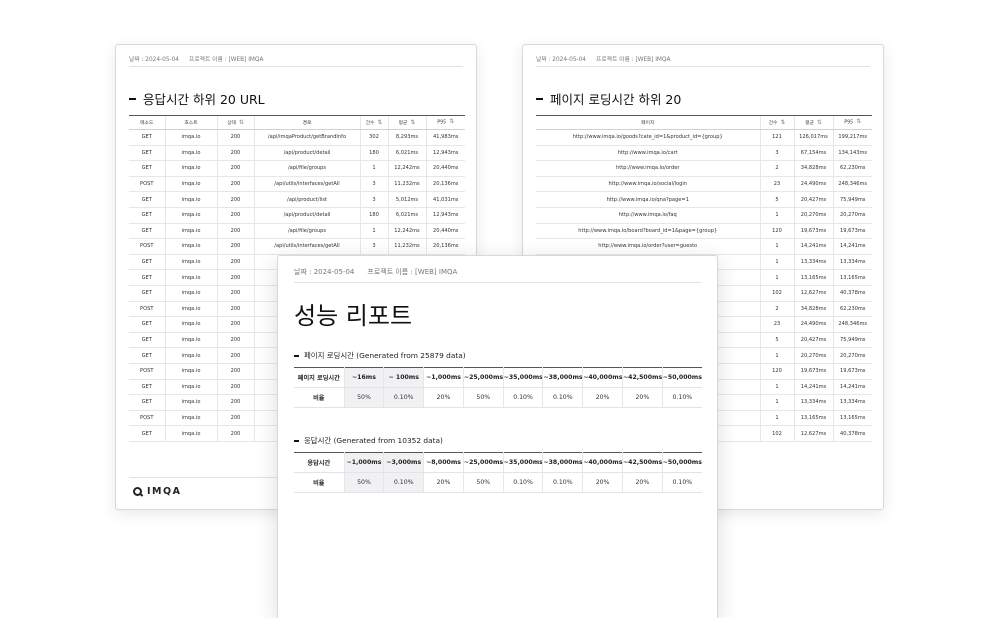 The image size is (1000, 618). Describe the element at coordinates (204, 99) in the screenshot. I see `section-title-text: 응답시간 하위 20 URL` at that location.